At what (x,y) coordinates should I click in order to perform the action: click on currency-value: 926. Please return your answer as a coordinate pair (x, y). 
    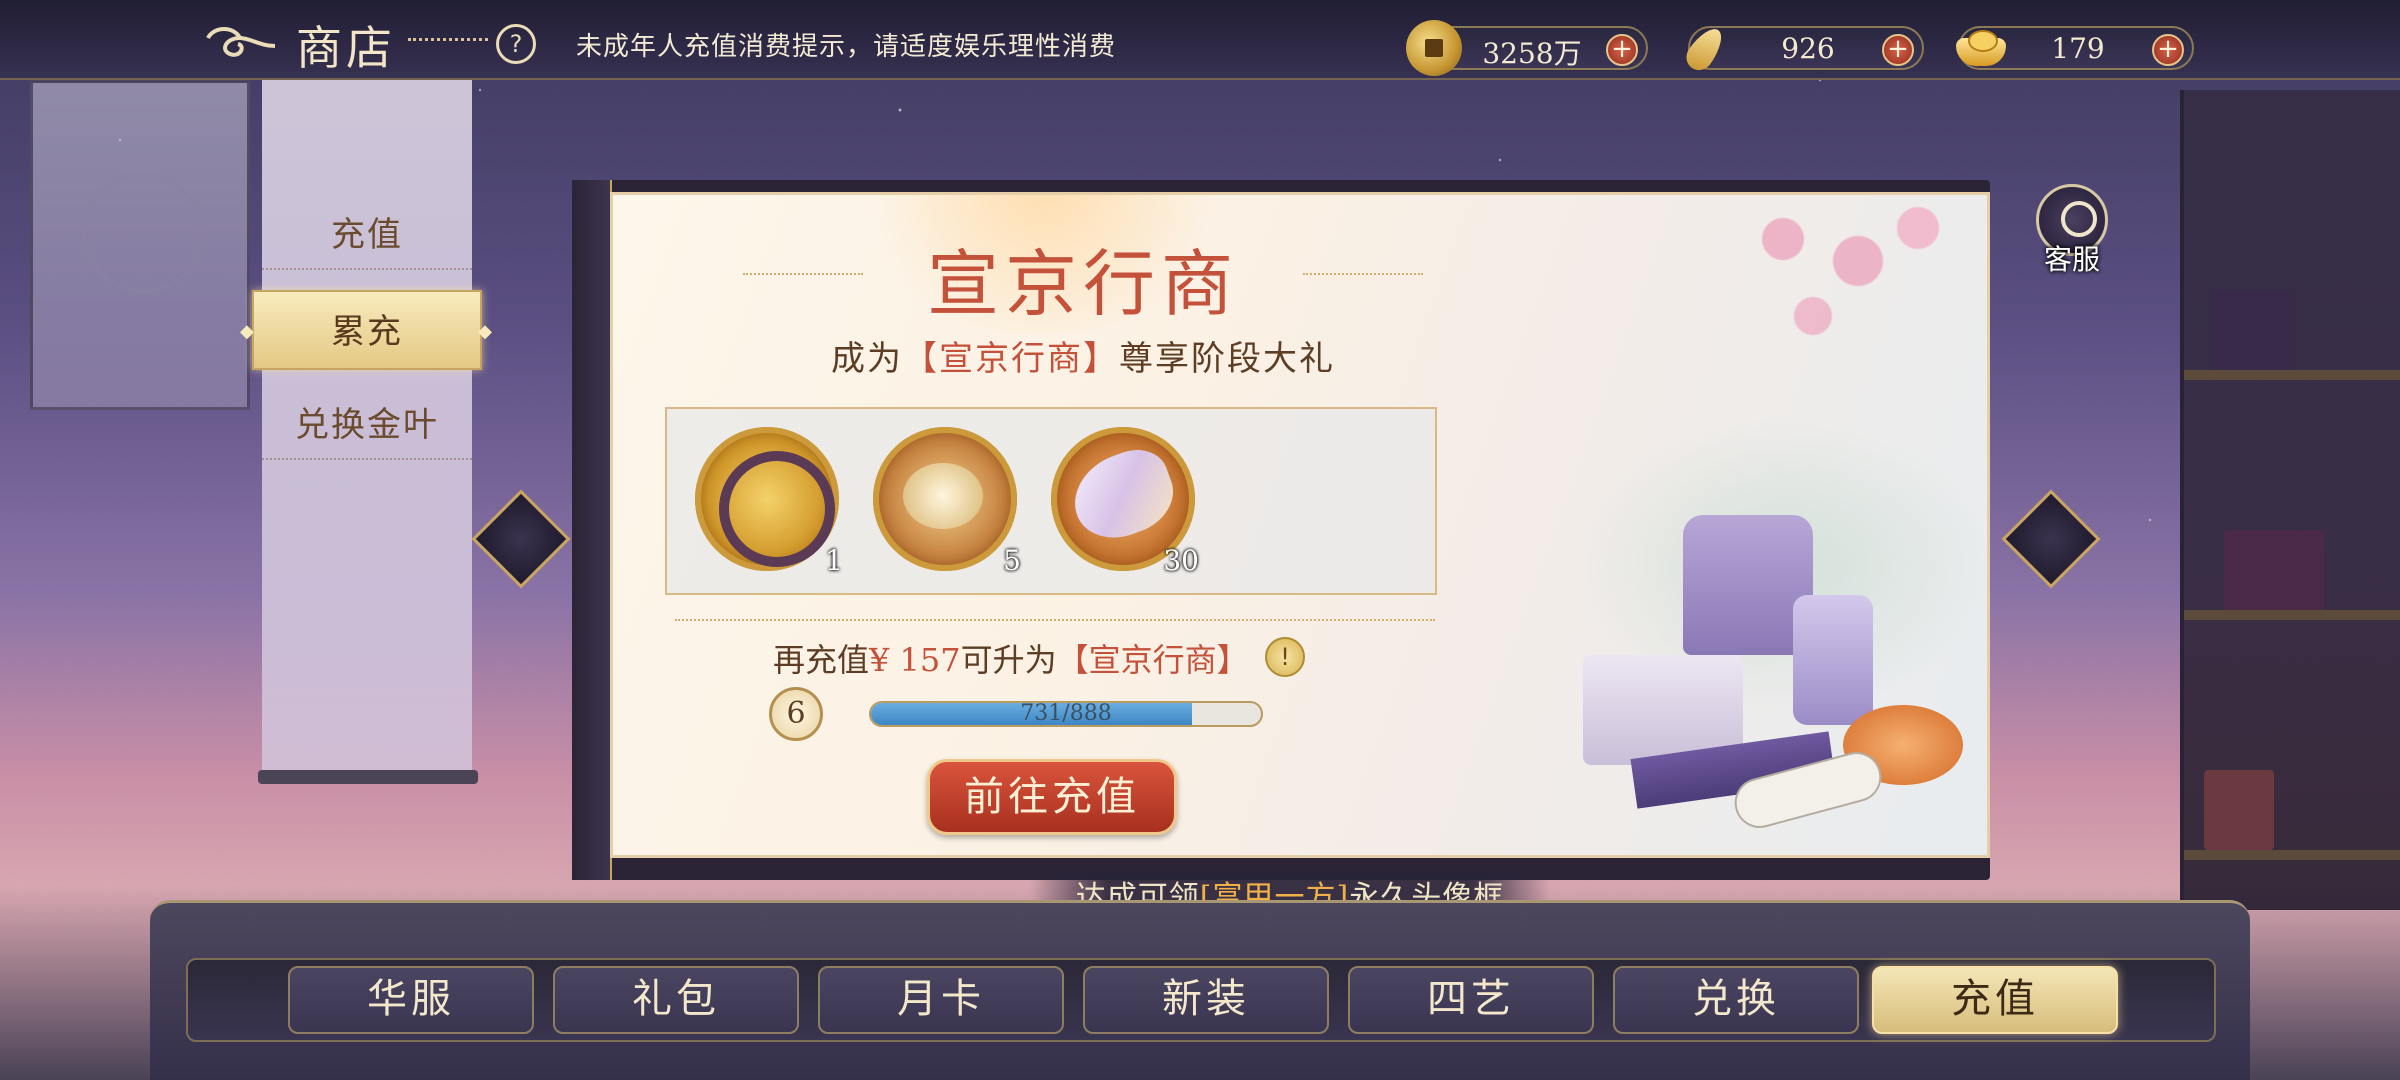
    Looking at the image, I should click on (1808, 48).